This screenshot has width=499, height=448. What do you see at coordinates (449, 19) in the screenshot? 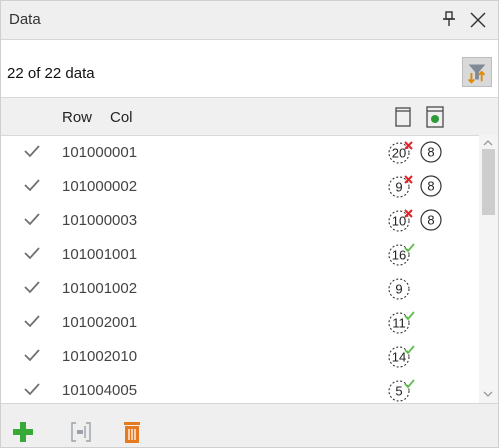
I see `pin-icon` at bounding box center [449, 19].